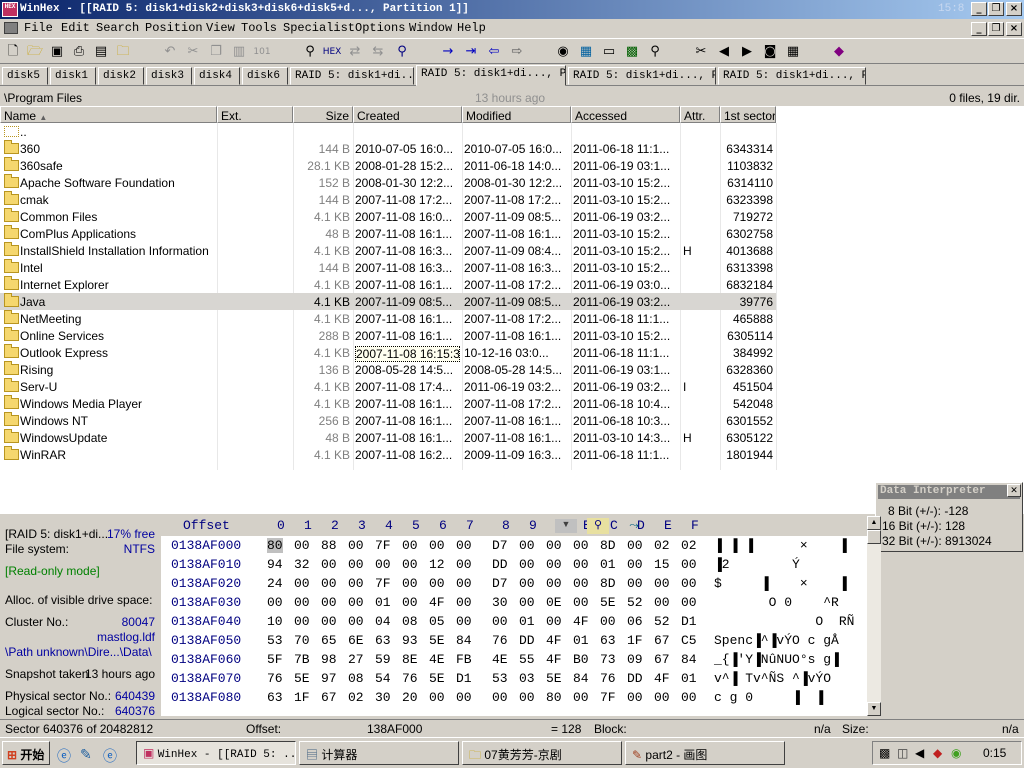 This screenshot has height=768, width=1024. I want to click on new-icon: 🗋, so click(13, 52).